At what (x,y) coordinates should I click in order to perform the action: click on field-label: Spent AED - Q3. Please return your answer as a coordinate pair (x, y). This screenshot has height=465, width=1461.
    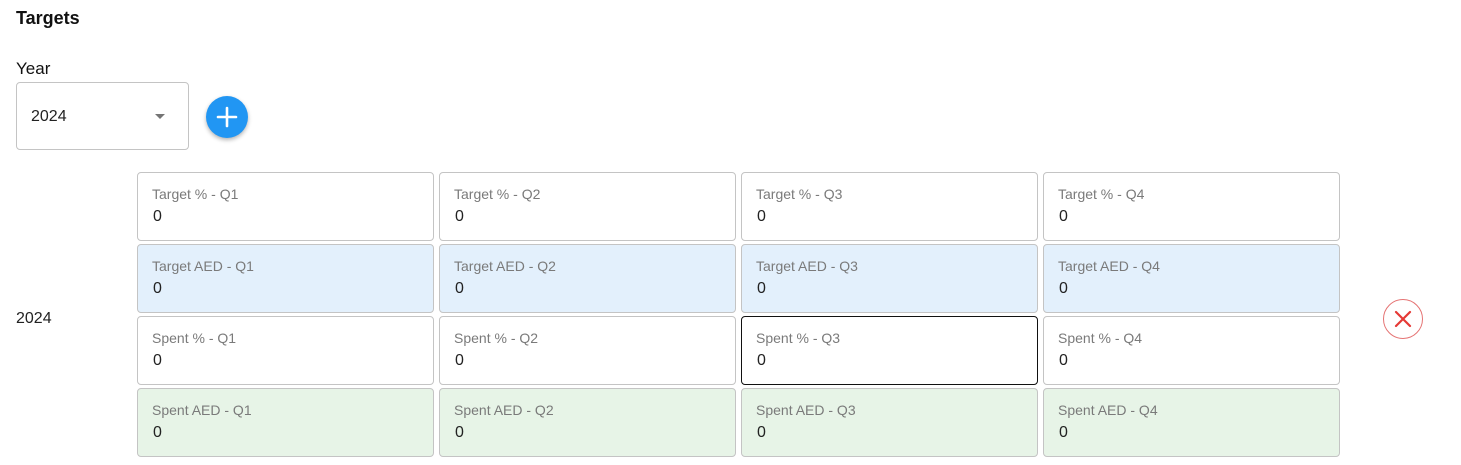
    Looking at the image, I should click on (806, 410).